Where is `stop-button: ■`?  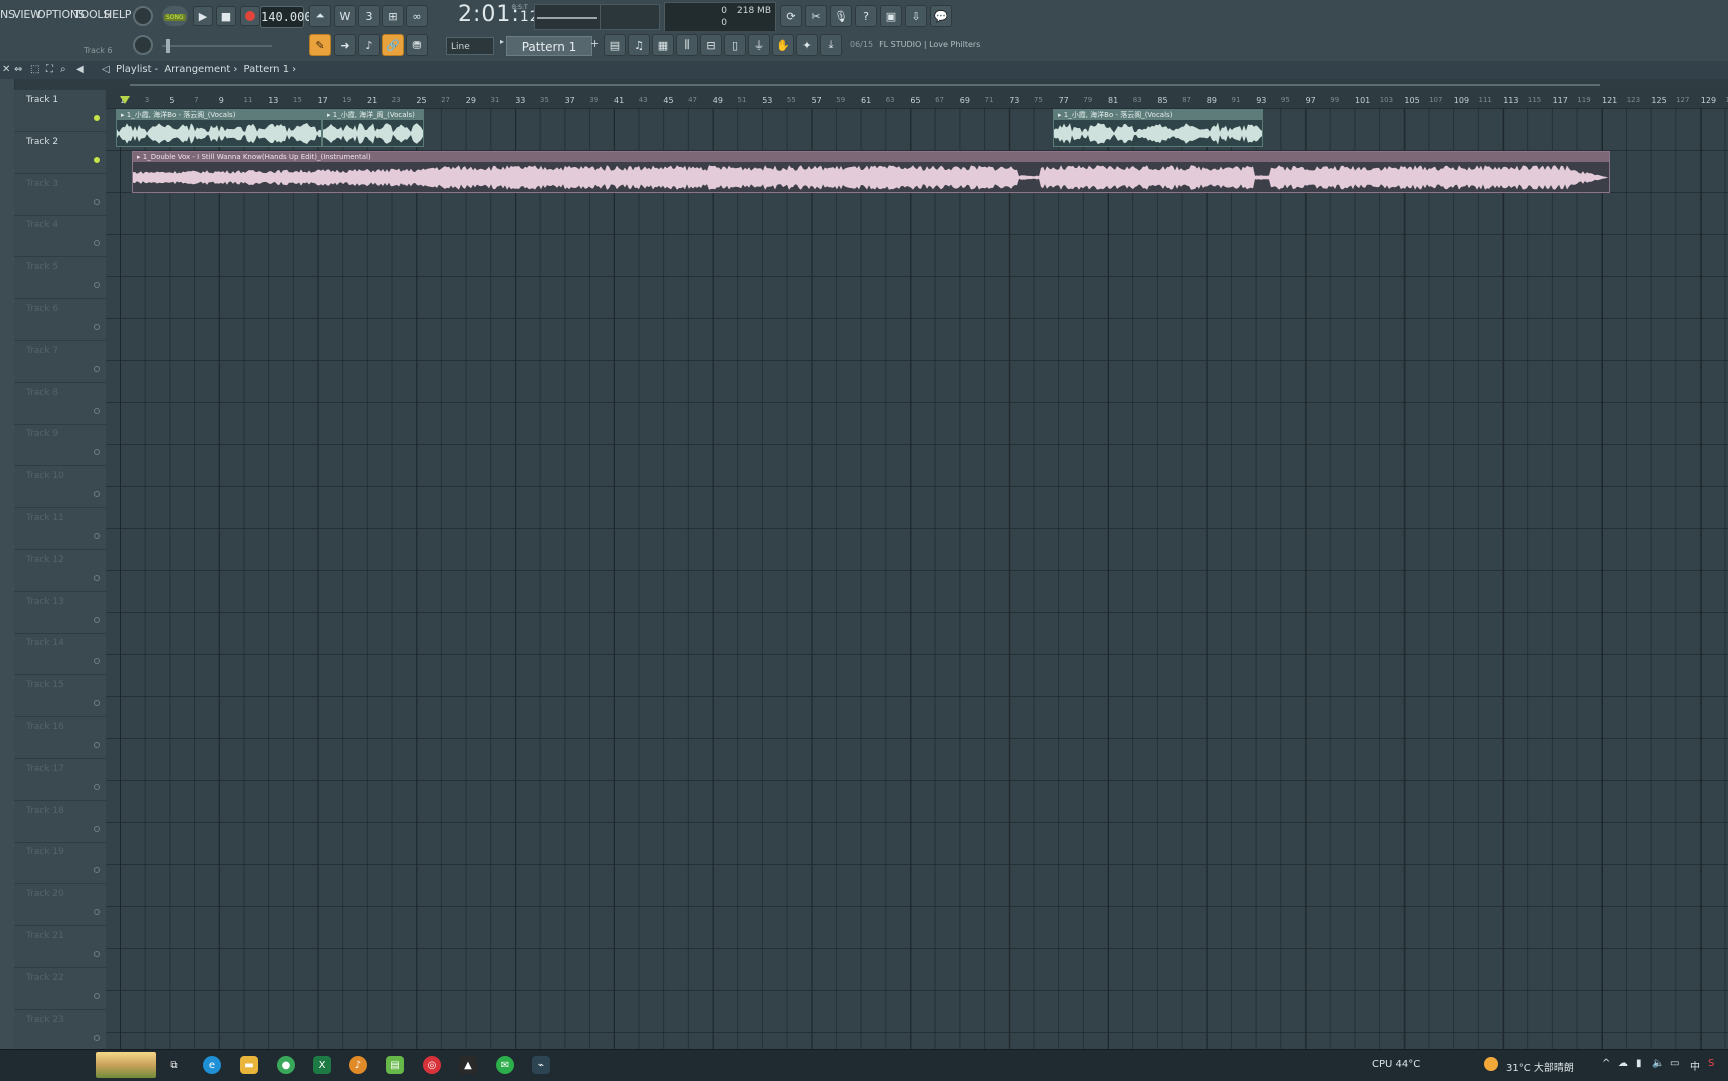 stop-button: ■ is located at coordinates (226, 16).